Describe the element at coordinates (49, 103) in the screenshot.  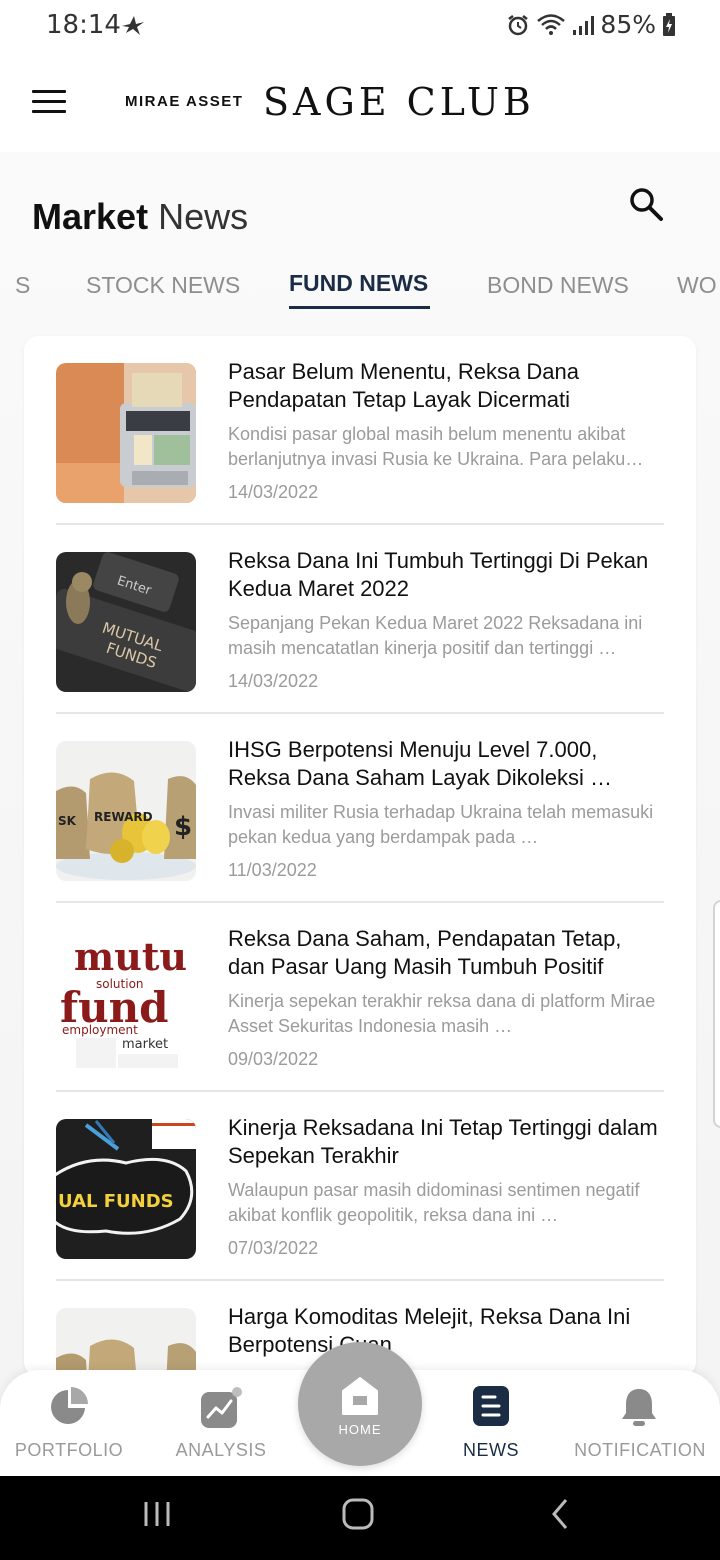
I see `hamburger-menu-icon` at that location.